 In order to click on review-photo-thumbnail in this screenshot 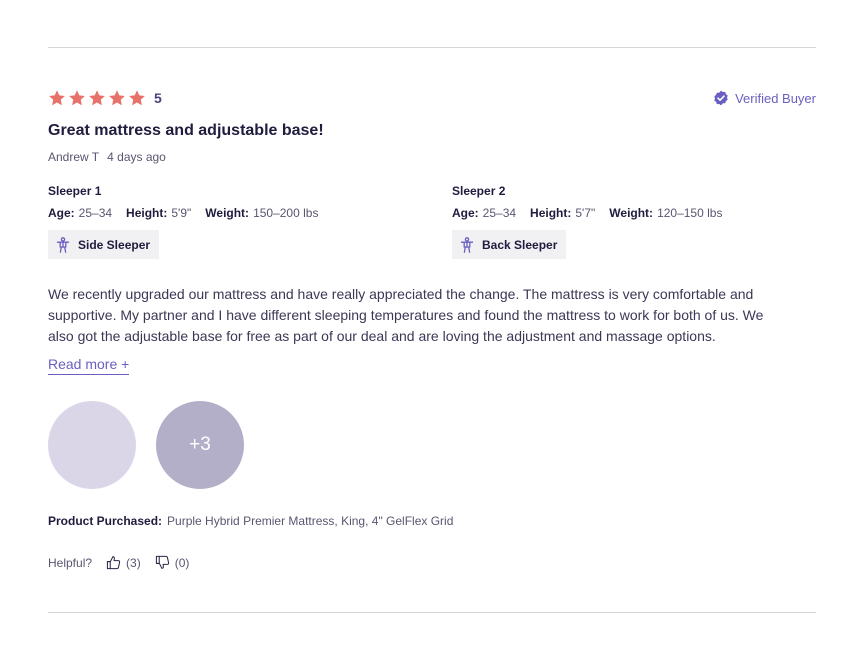, I will do `click(92, 445)`.